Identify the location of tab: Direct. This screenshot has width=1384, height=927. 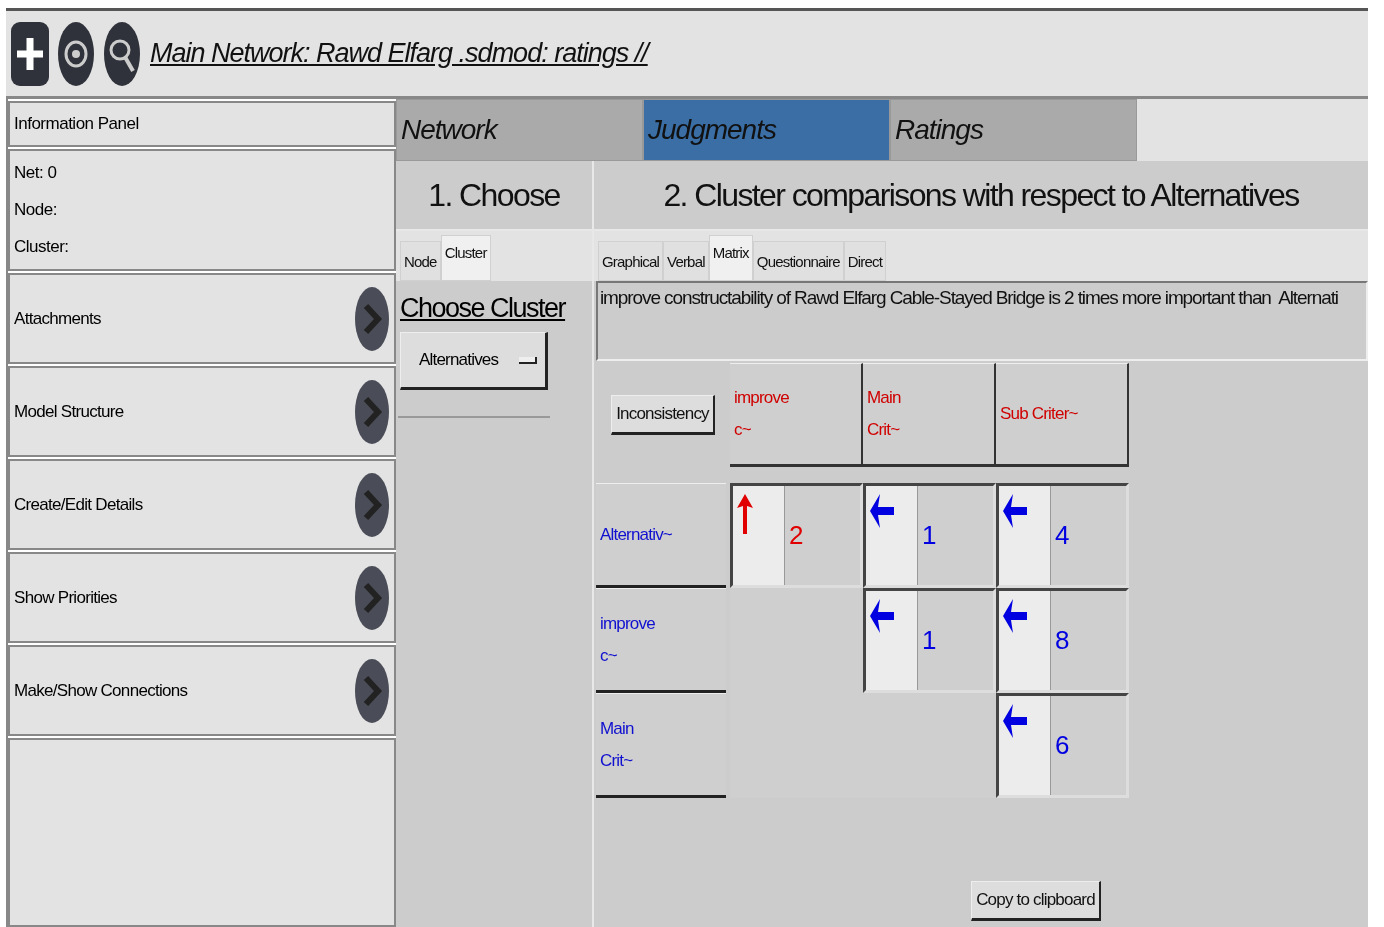
(865, 261).